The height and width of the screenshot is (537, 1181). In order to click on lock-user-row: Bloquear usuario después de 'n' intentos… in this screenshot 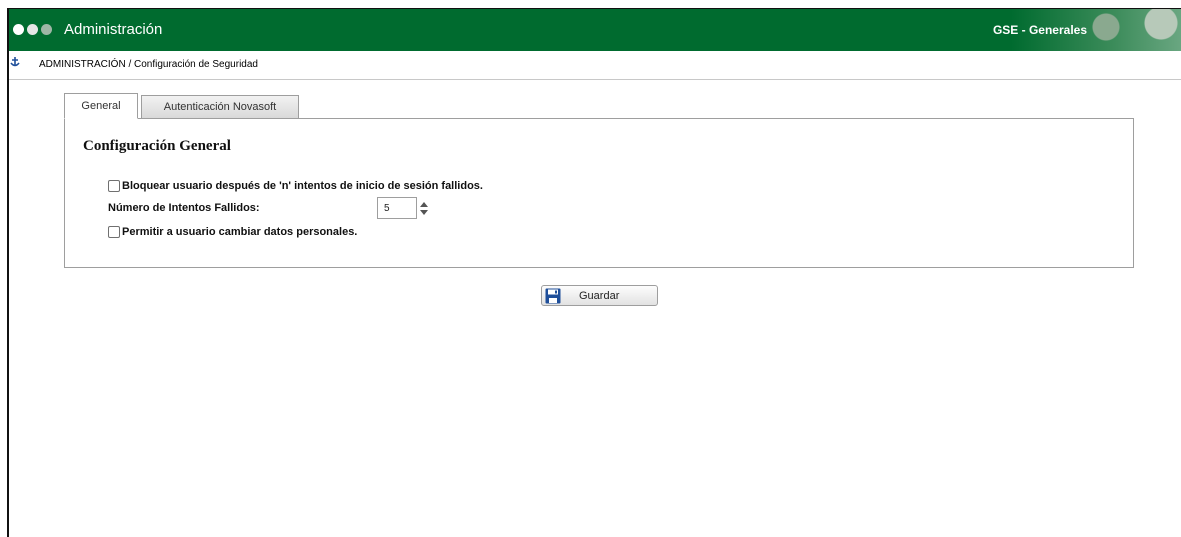, I will do `click(295, 186)`.